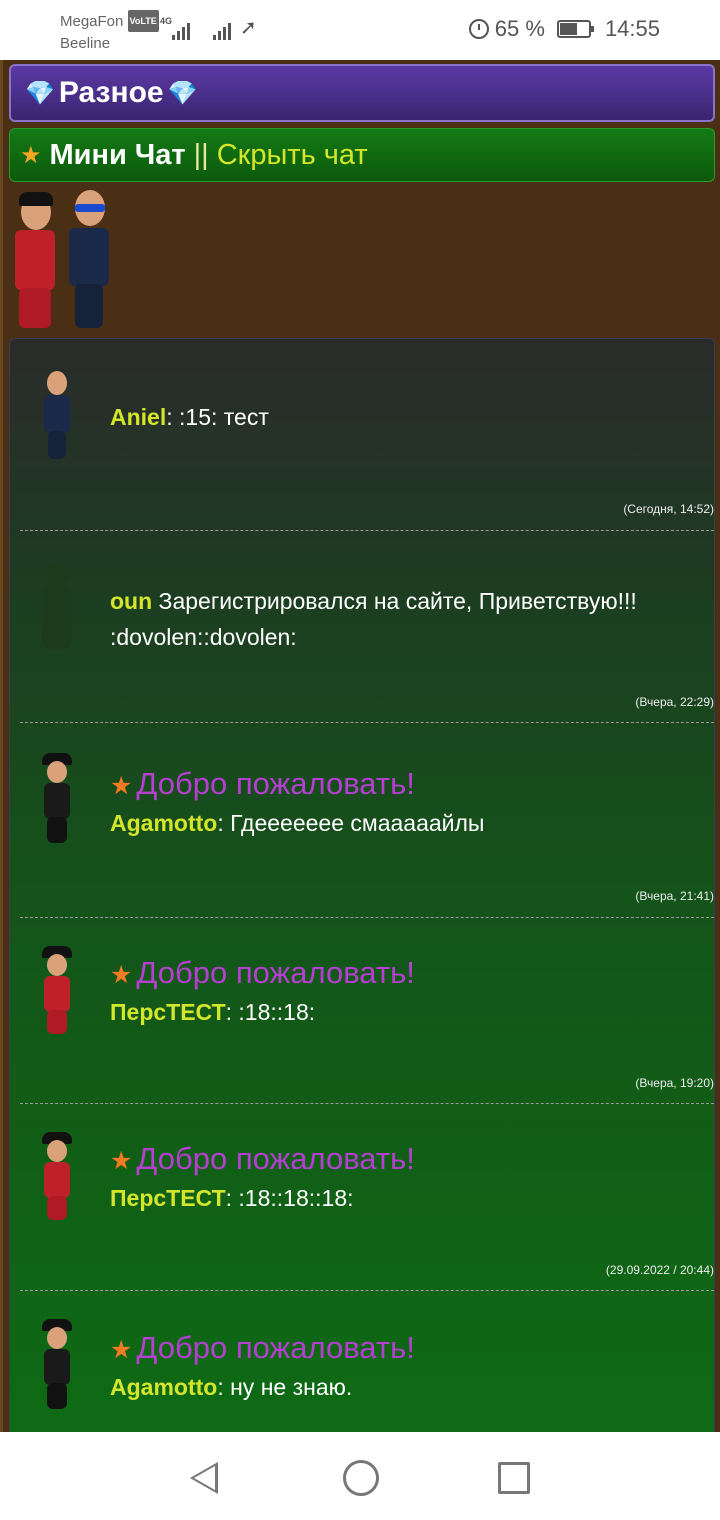 The height and width of the screenshot is (1520, 720). Describe the element at coordinates (674, 1083) in the screenshot. I see `message-time: (Вчера, 19:20)` at that location.